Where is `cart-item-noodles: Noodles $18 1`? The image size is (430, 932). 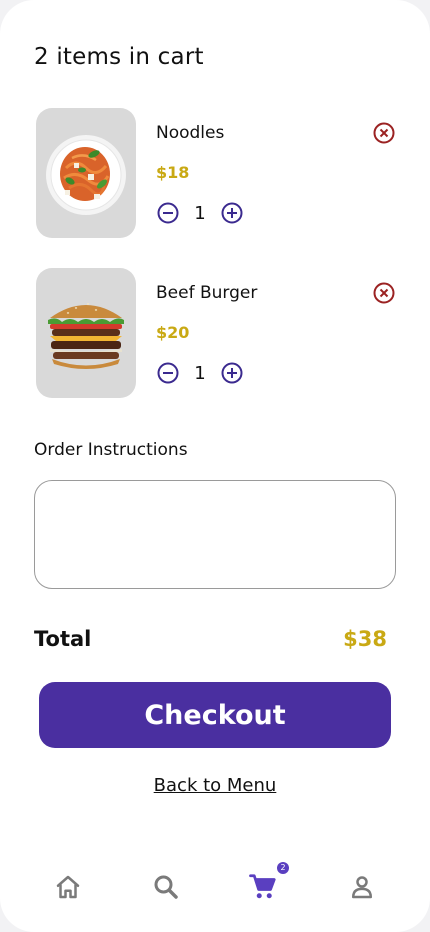
cart-item-noodles: Noodles $18 1 is located at coordinates (216, 173).